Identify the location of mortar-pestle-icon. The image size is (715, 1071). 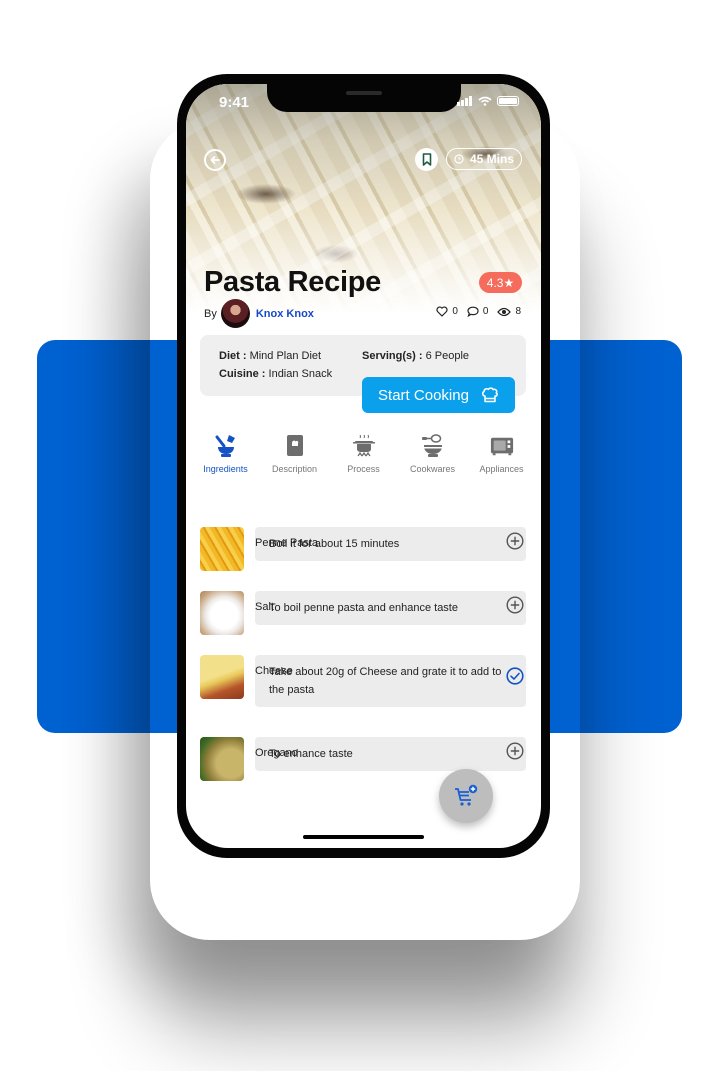
(225, 446).